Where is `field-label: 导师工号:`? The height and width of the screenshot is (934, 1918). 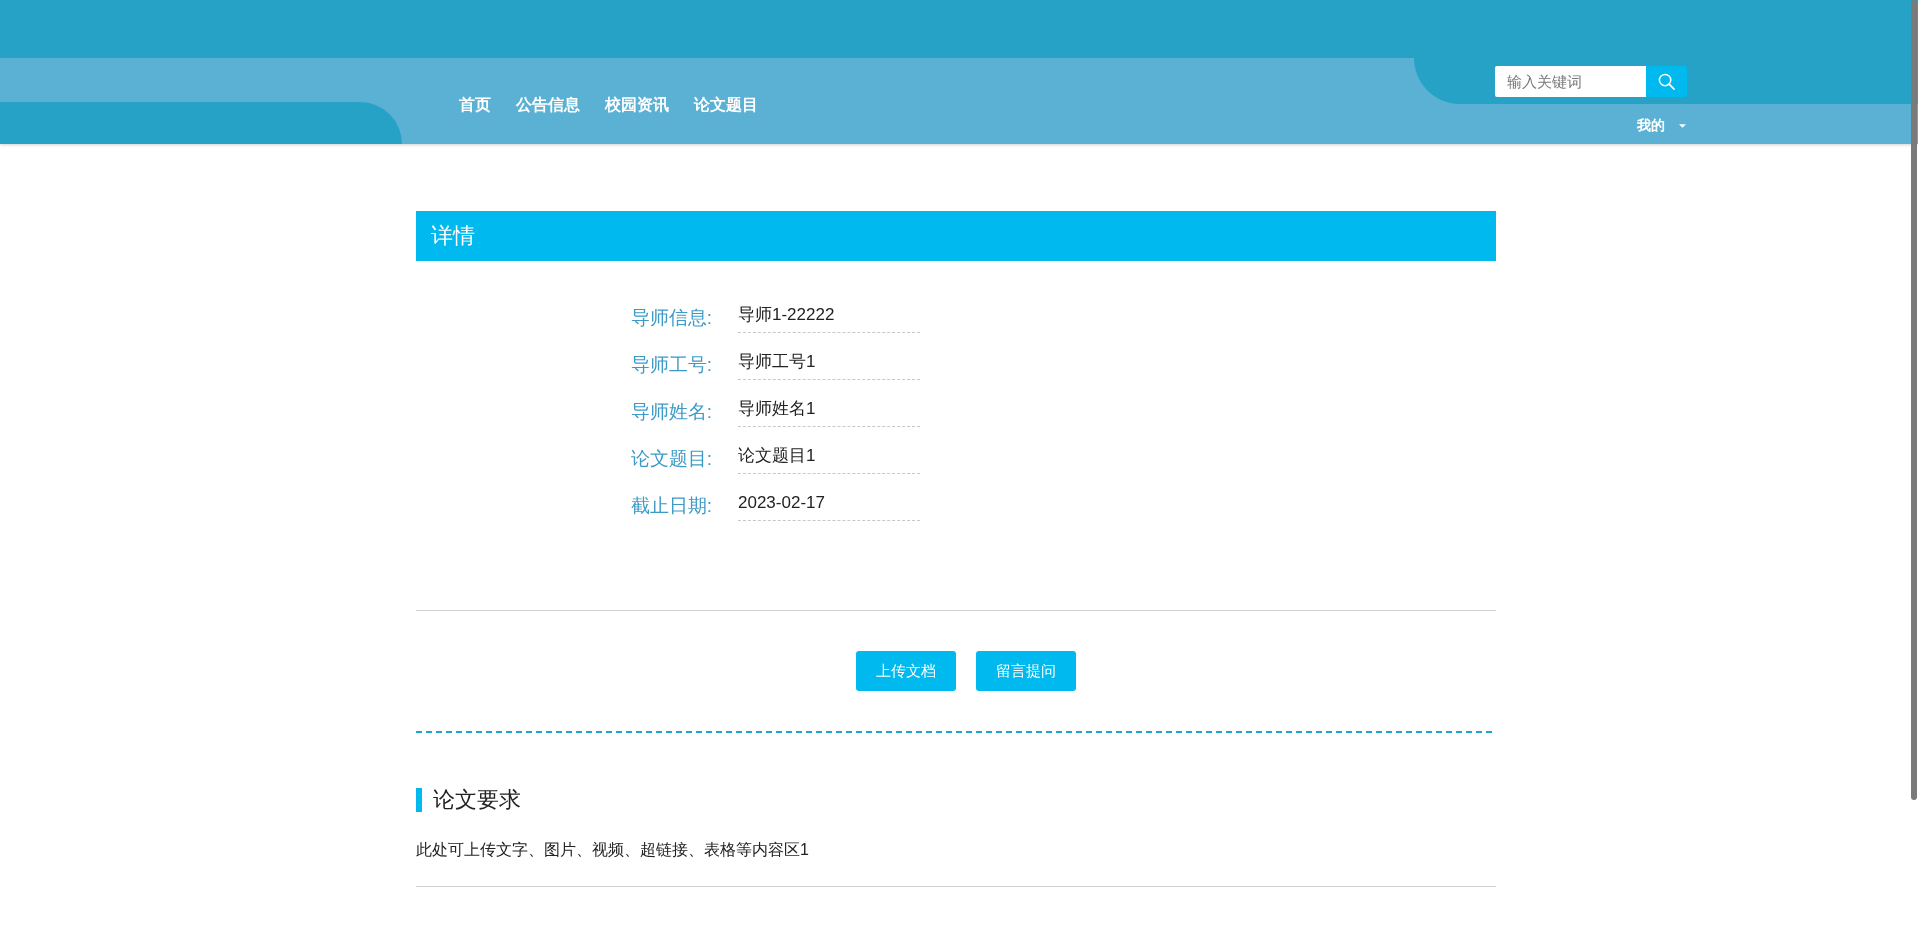 field-label: 导师工号: is located at coordinates (670, 365).